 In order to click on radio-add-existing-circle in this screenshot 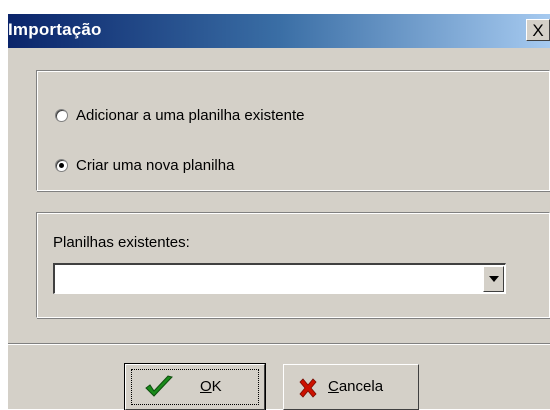, I will do `click(61, 115)`.